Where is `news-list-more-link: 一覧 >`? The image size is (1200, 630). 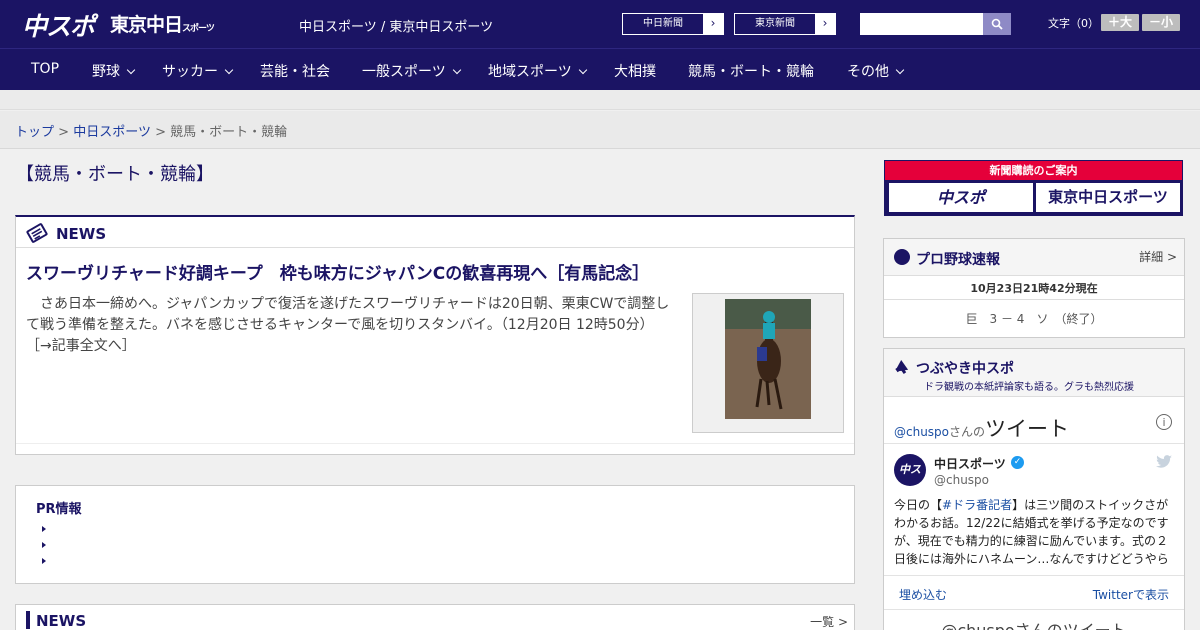
news-list-more-link: 一覧 > is located at coordinates (829, 621).